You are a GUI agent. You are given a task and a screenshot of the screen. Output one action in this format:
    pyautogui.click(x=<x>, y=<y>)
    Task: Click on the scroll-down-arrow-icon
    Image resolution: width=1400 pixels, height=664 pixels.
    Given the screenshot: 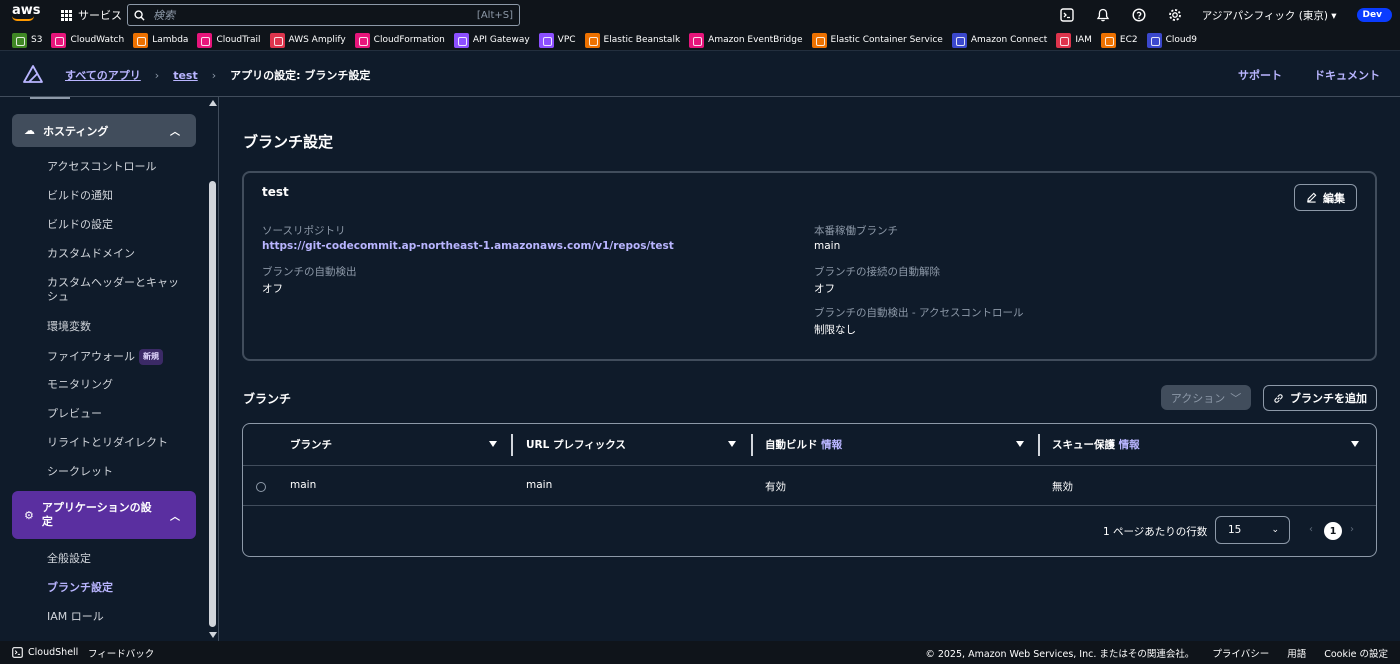 What is the action you would take?
    pyautogui.click(x=213, y=635)
    